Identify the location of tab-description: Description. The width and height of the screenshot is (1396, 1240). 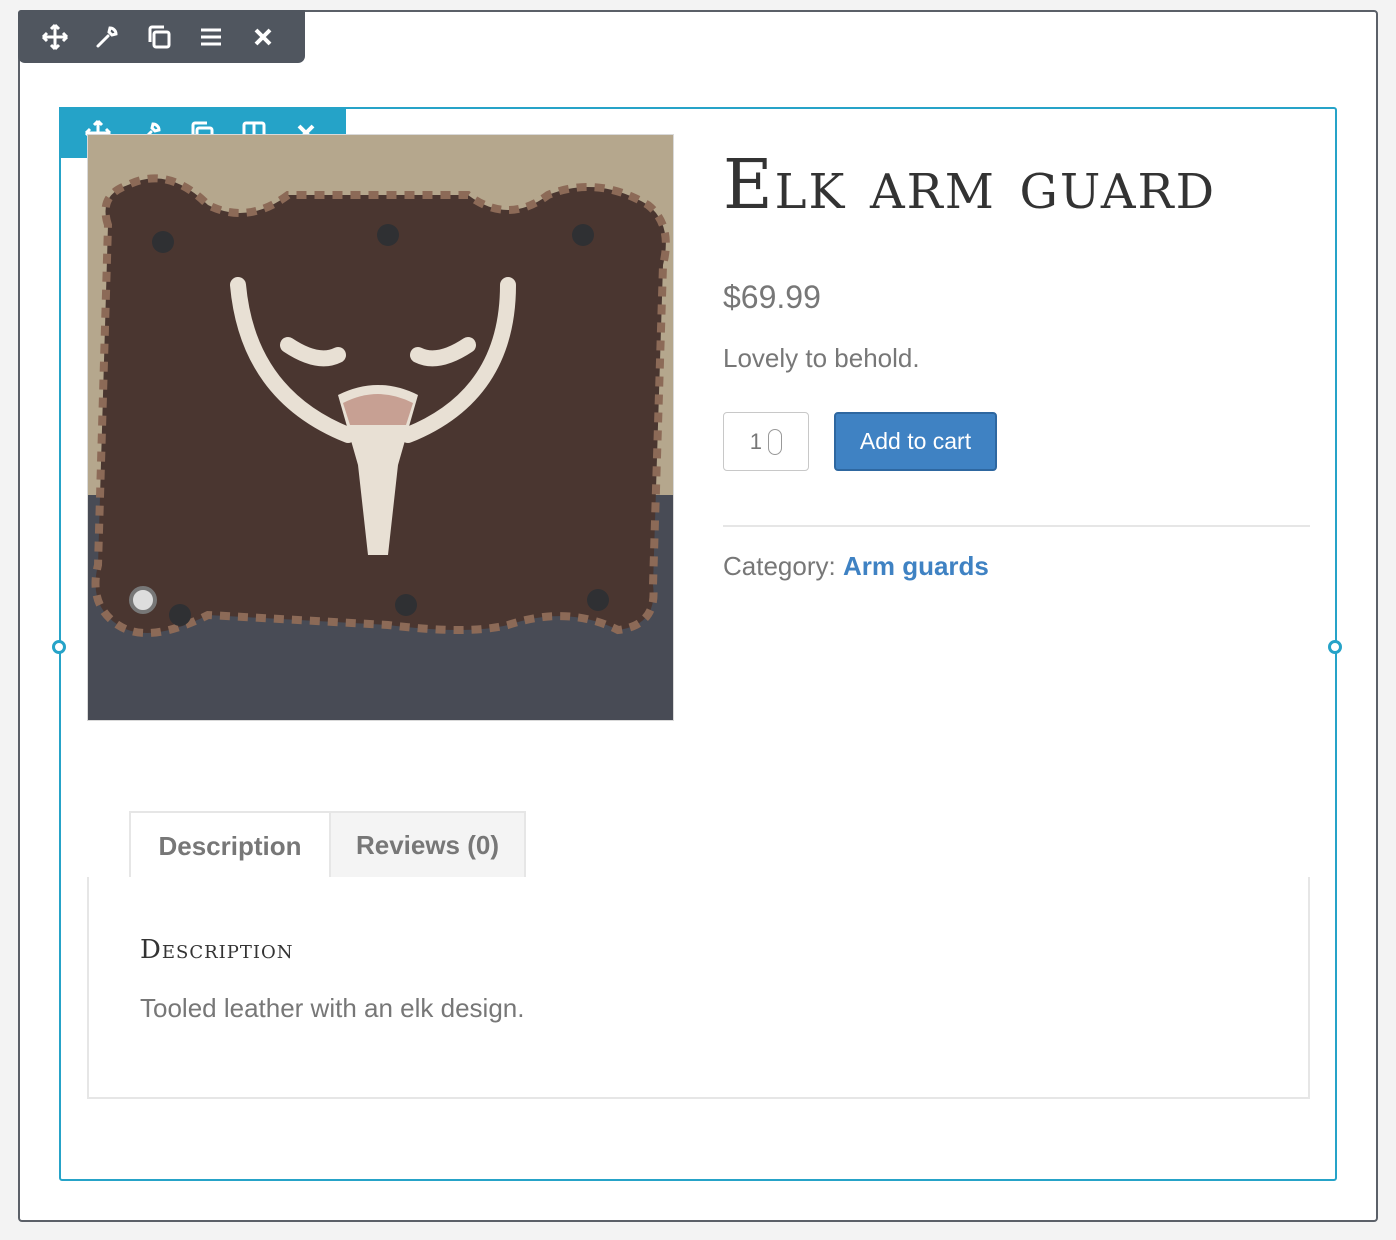
(230, 845).